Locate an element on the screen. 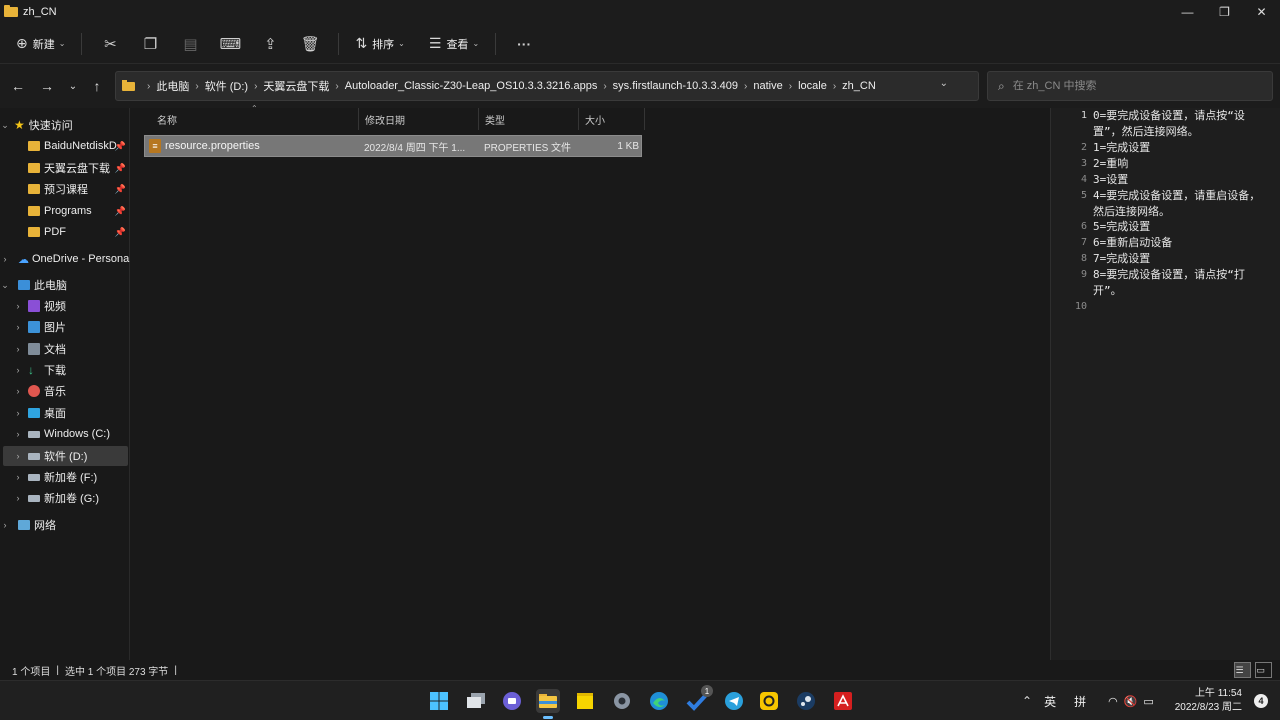 The image size is (1280, 720). ime-language-indicator: 英 is located at coordinates (1050, 701).